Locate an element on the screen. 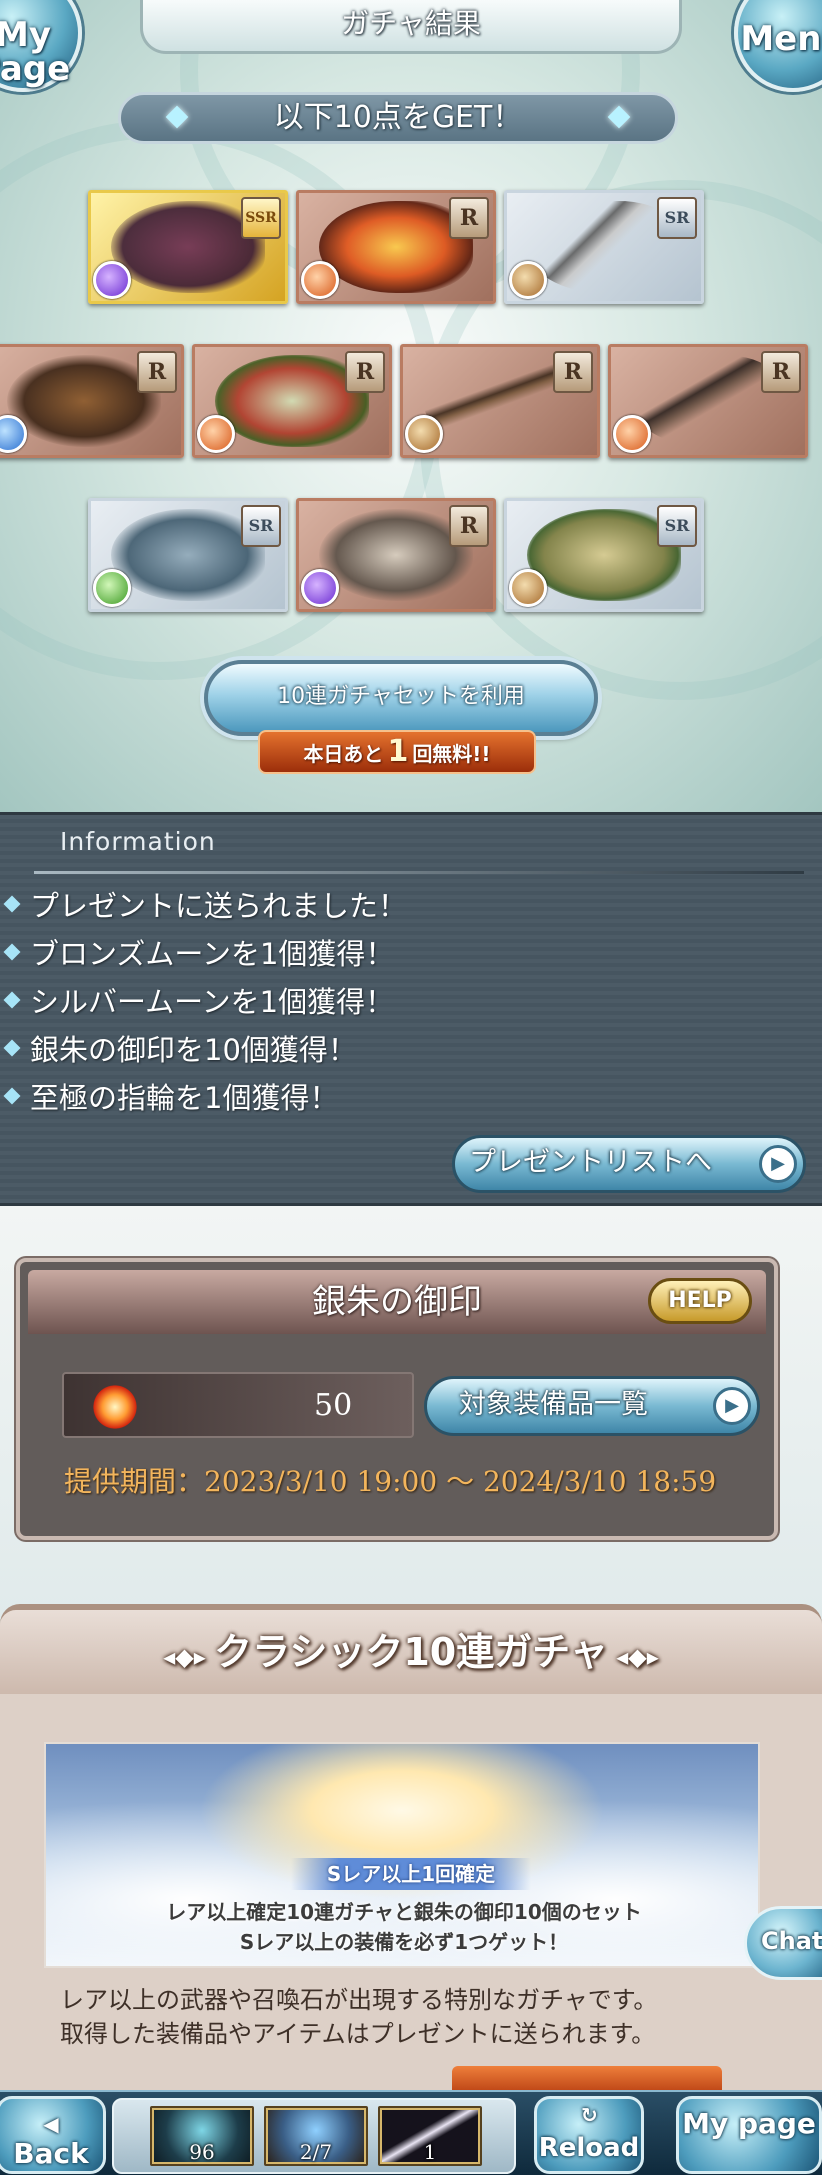  wind-element-icon is located at coordinates (112, 588).